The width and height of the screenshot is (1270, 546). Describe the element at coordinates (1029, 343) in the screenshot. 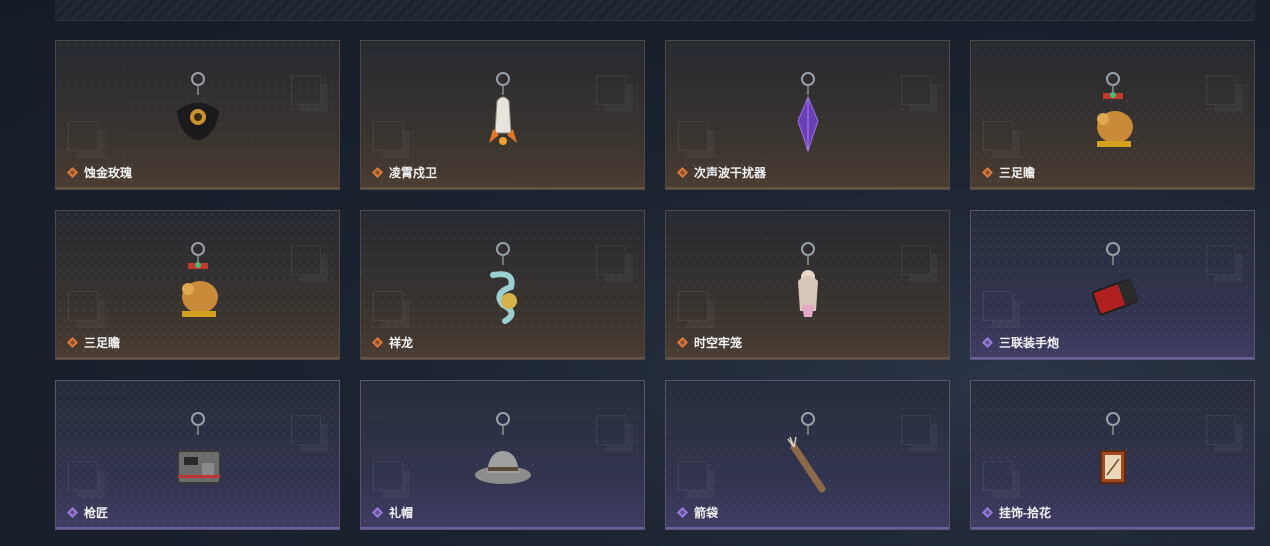

I see `charm-name: 三联装手炮` at that location.